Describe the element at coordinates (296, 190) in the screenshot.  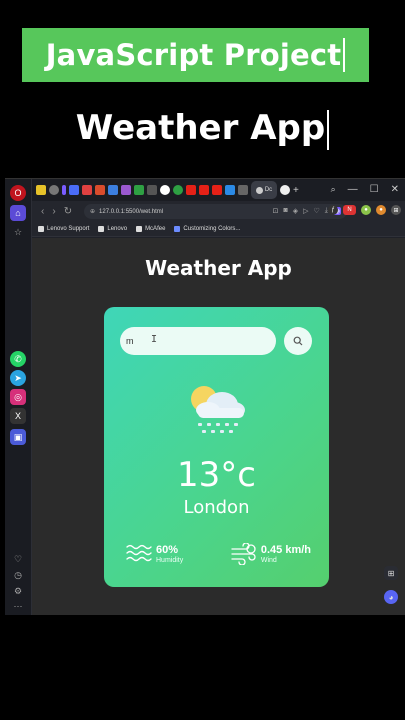
I see `new-tab-icon: +` at that location.